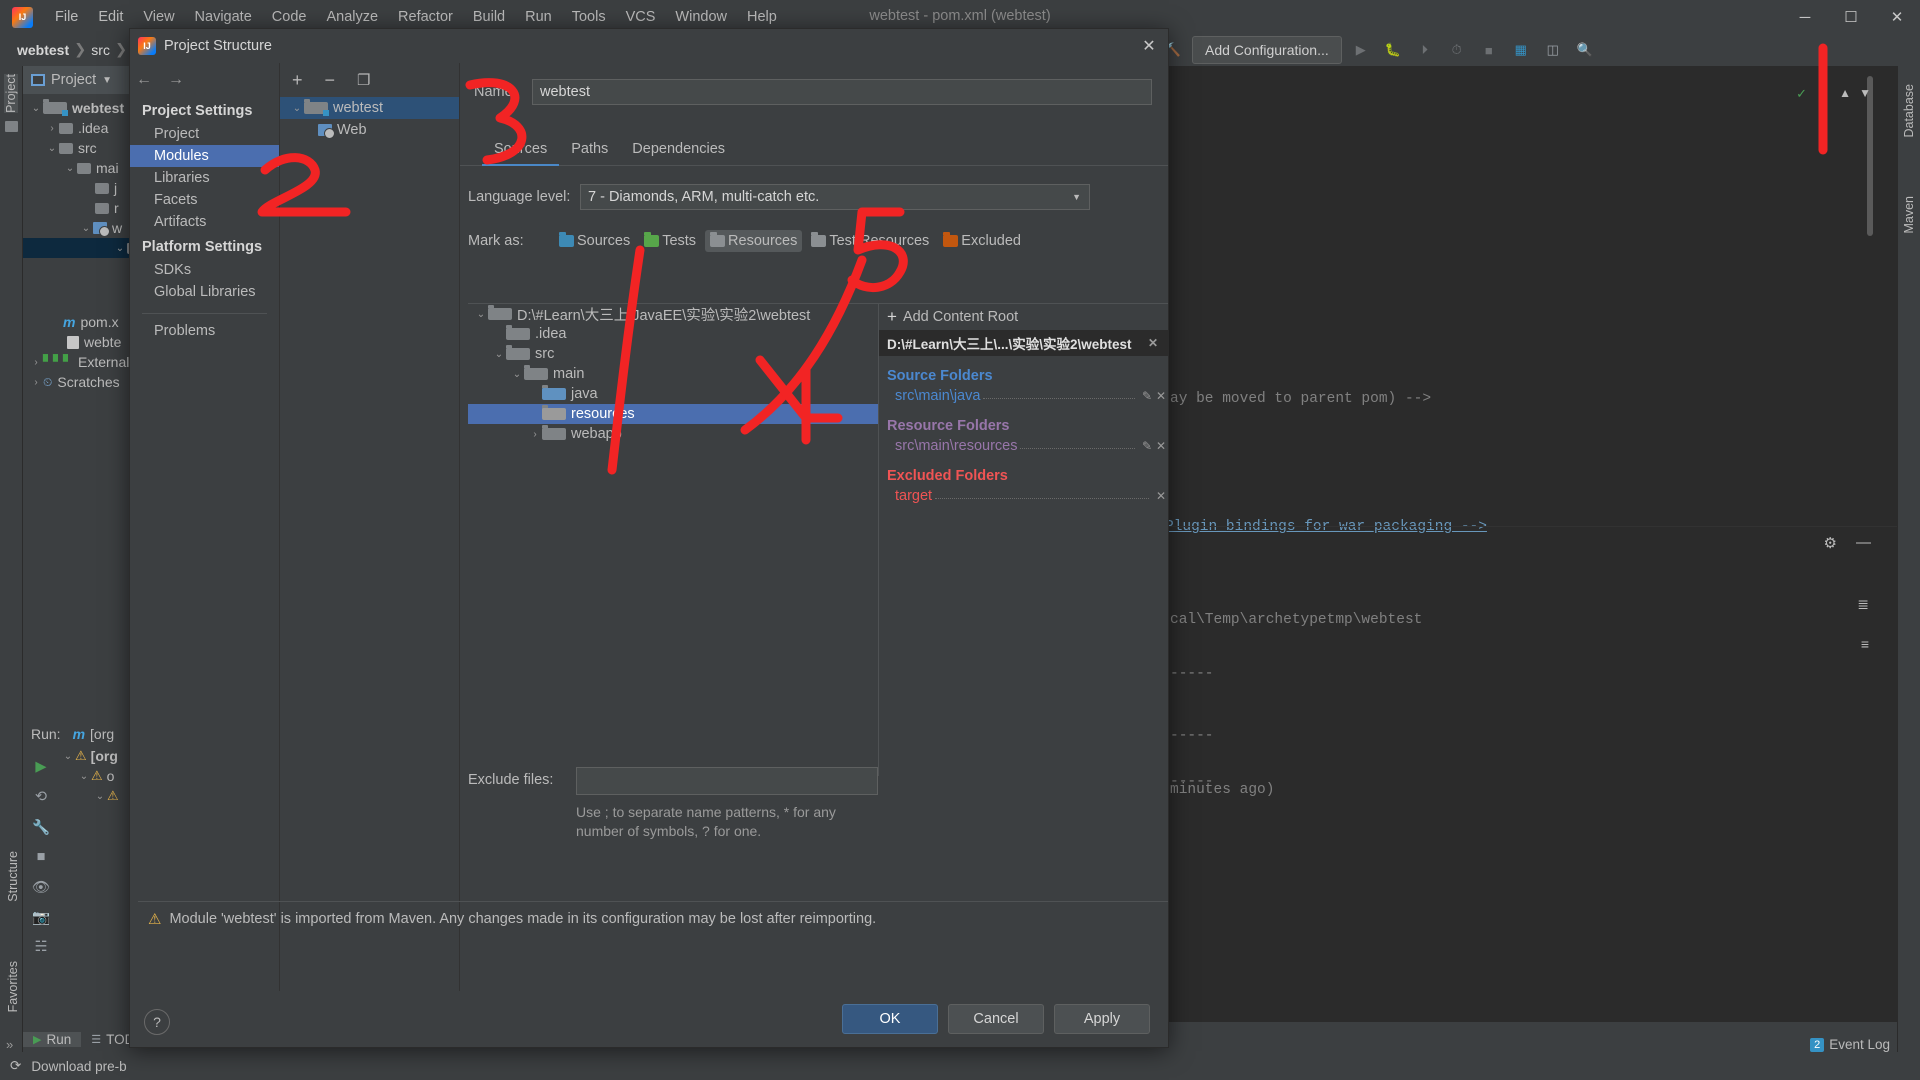 Image resolution: width=1920 pixels, height=1080 pixels. I want to click on folder-row-main: ⌄ main, so click(673, 374).